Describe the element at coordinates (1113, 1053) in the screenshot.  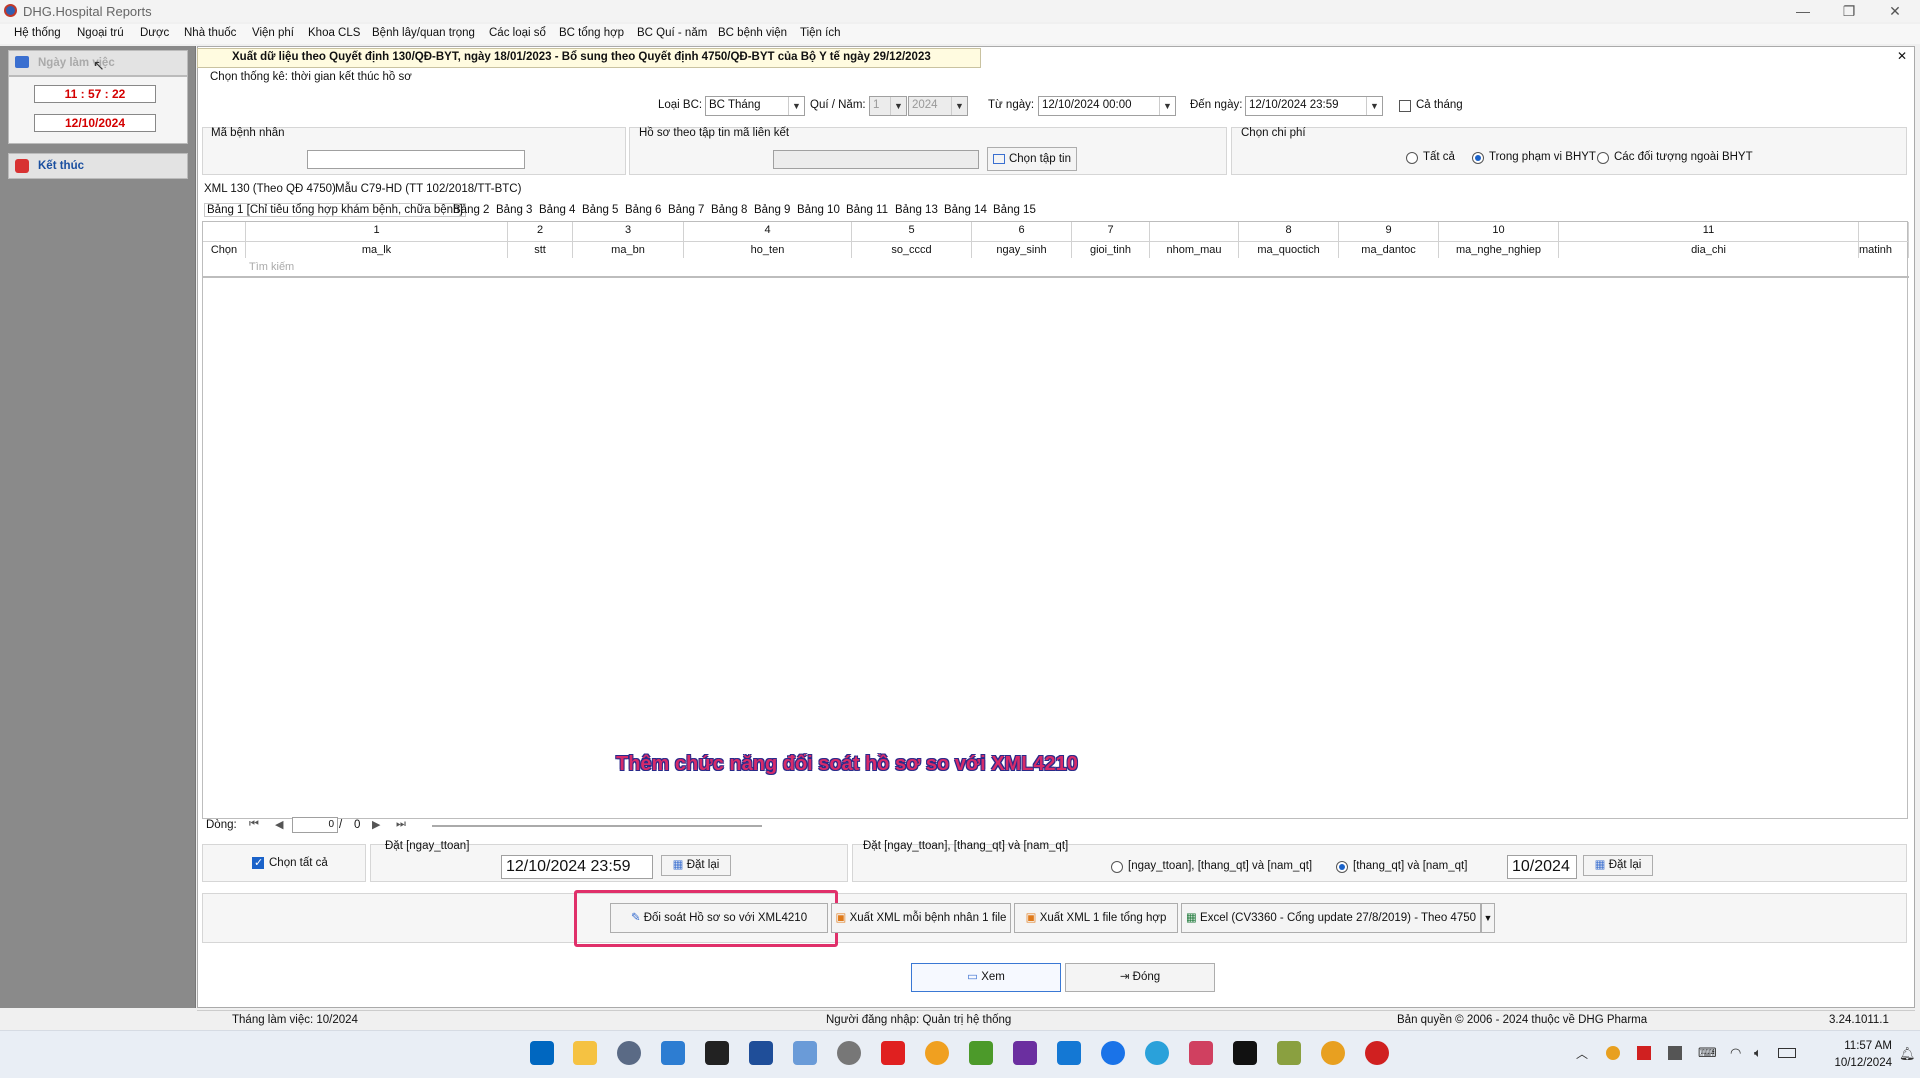
I see `zalo-icon` at that location.